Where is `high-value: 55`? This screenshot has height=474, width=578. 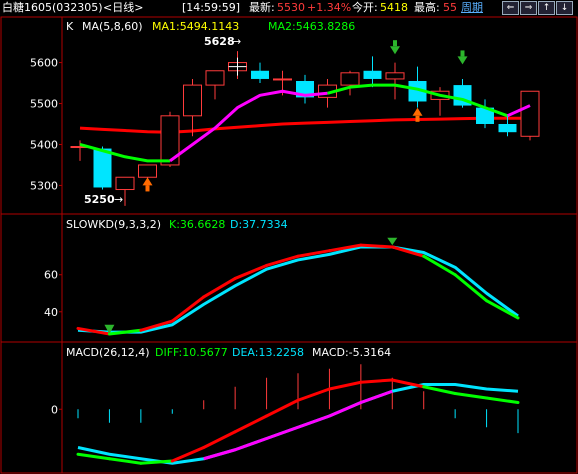
high-value: 55 is located at coordinates (450, 7).